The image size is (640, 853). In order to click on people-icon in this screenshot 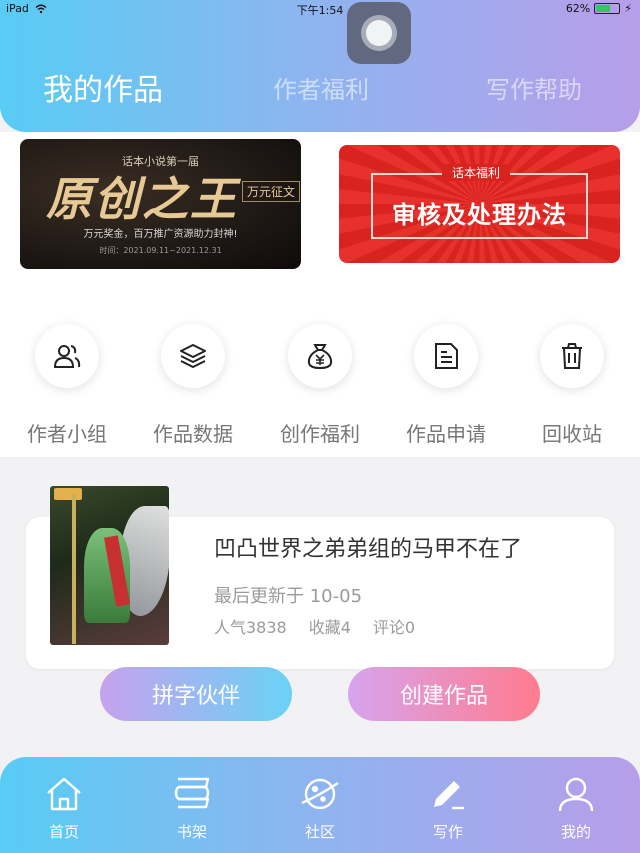, I will do `click(67, 356)`.